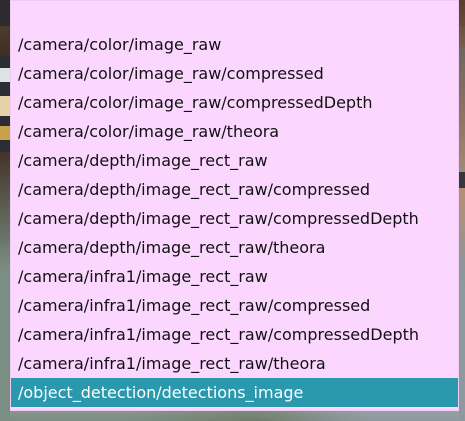  Describe the element at coordinates (5, 13) in the screenshot. I see `background-left-panel-top` at that location.